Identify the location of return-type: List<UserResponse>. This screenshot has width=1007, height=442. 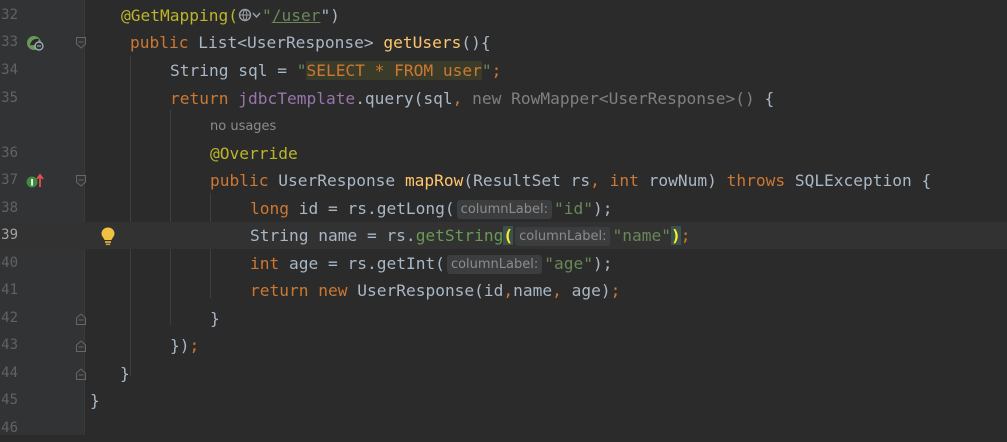
(286, 42).